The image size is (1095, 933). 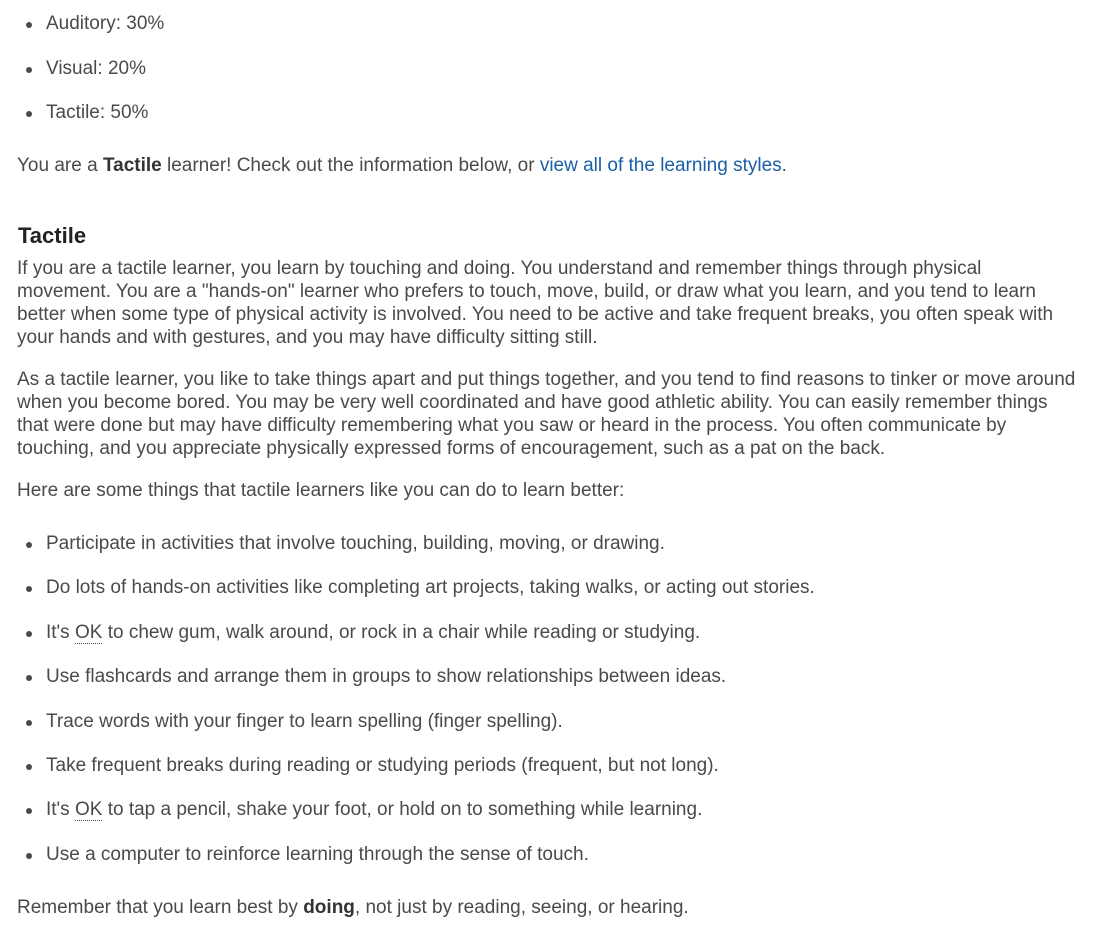 I want to click on view-all-styles-link: view all of the learning styles, so click(x=661, y=165).